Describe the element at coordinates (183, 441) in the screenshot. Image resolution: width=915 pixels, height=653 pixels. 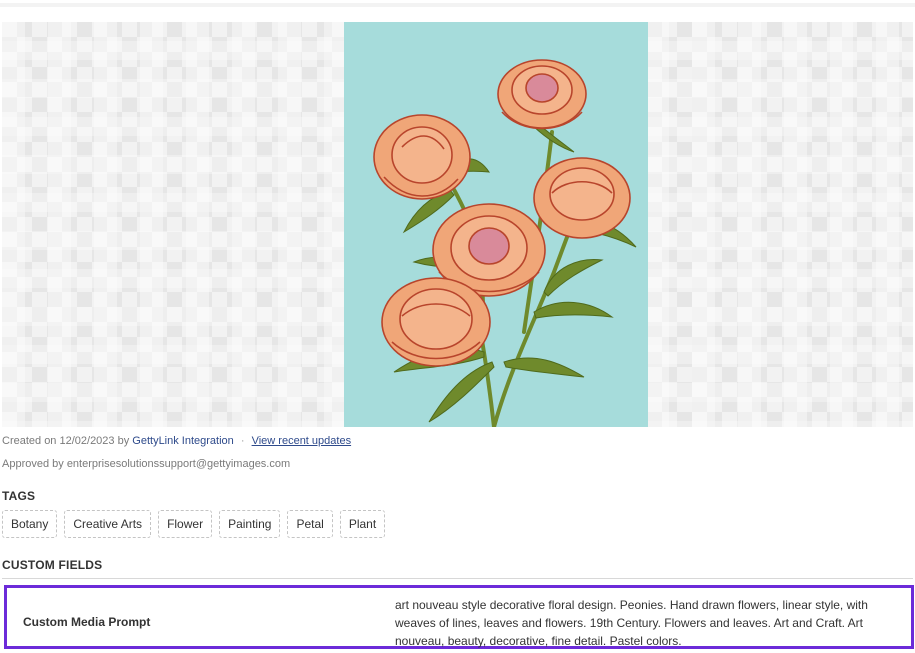
I see `created-author: GettyLink Integration` at that location.